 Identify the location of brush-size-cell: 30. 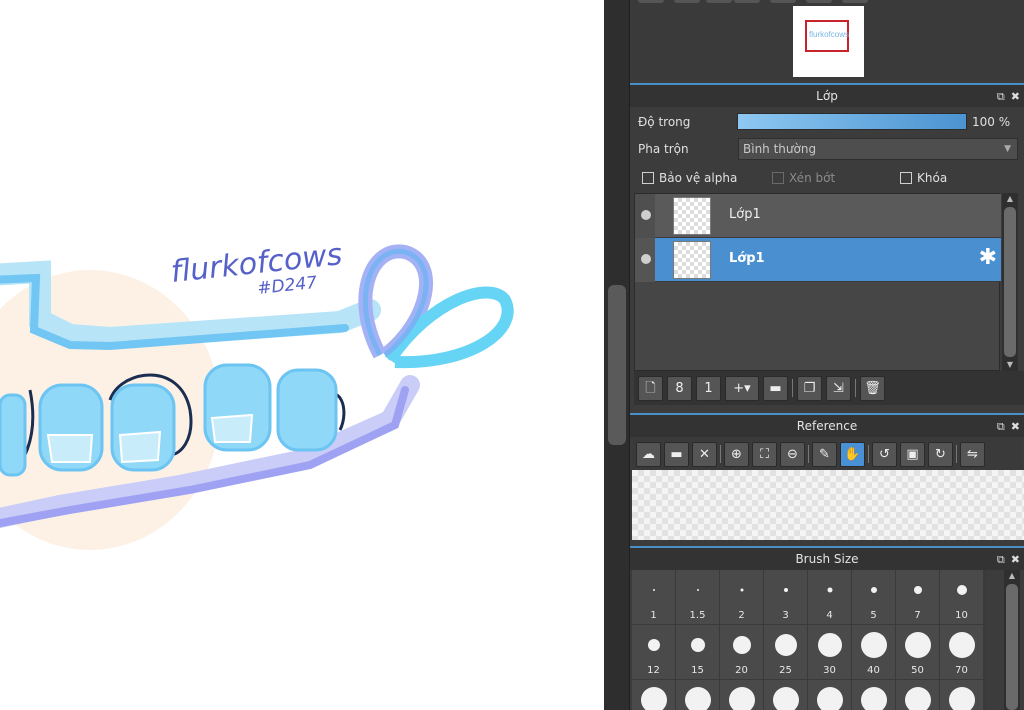
(829, 652).